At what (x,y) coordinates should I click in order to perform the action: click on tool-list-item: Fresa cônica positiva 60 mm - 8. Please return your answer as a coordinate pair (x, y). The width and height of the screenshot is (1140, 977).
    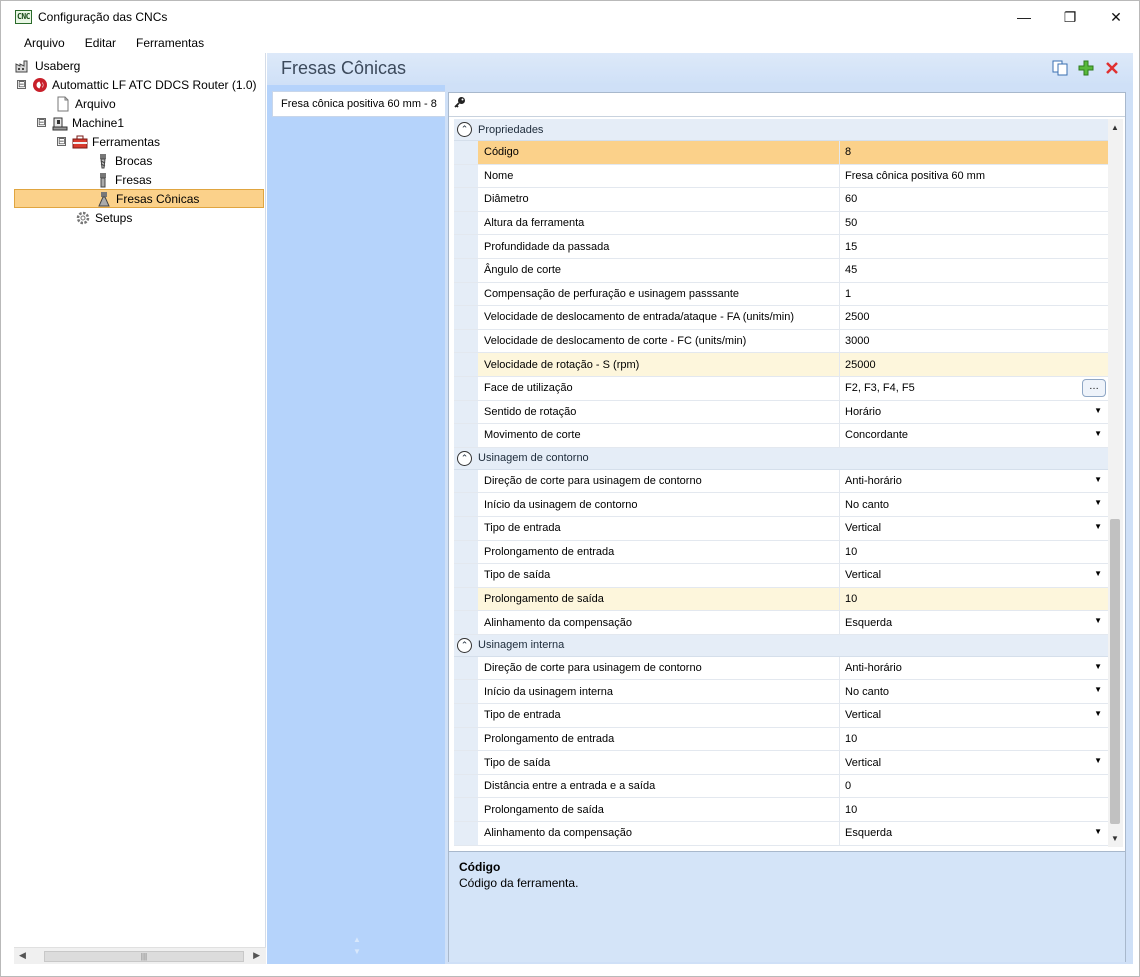
    Looking at the image, I should click on (358, 104).